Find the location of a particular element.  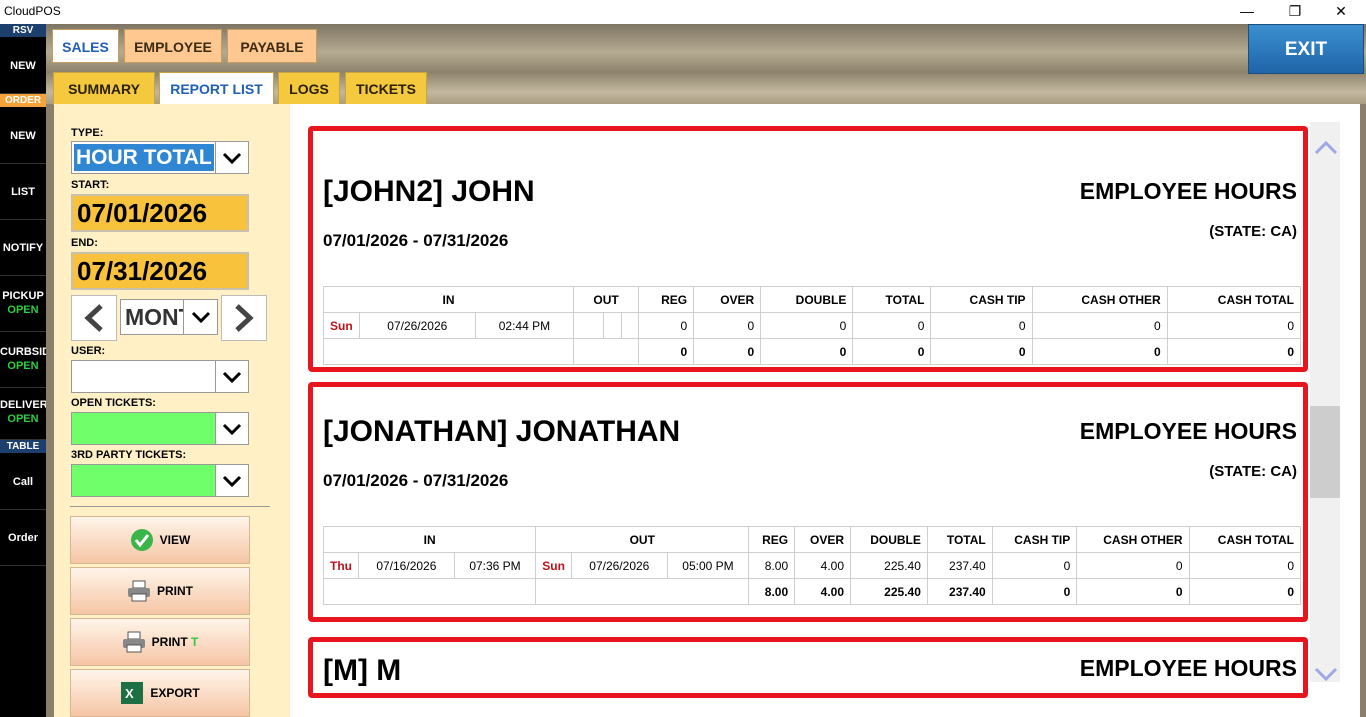

total-value: 237.40 is located at coordinates (959, 565).